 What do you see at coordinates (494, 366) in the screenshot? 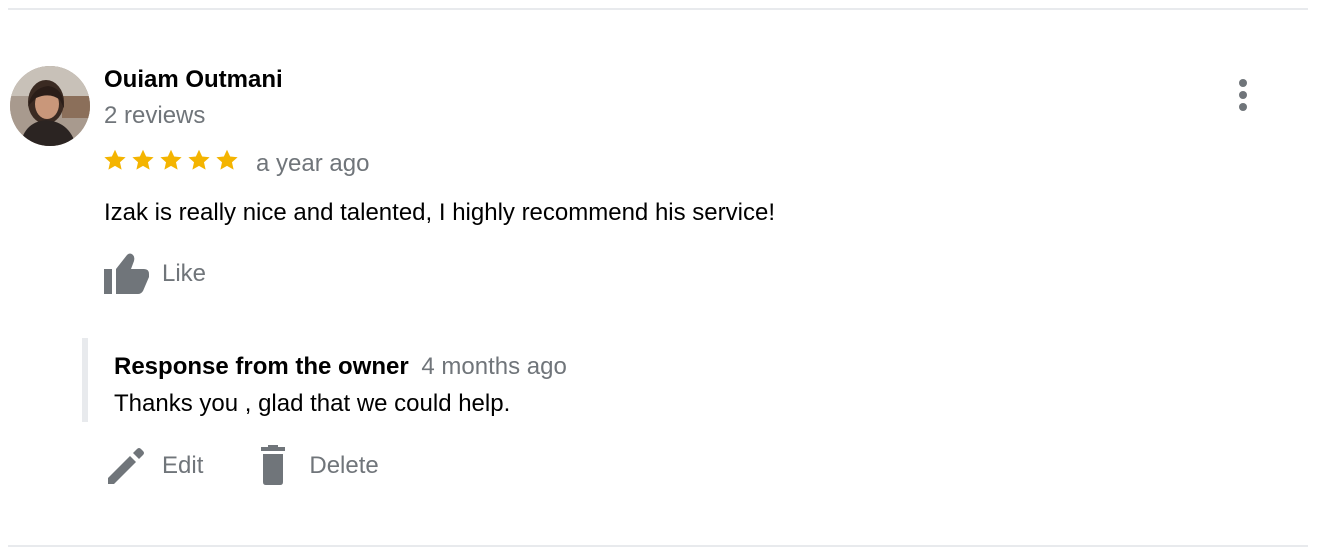
I see `response-time: 4 months ago` at bounding box center [494, 366].